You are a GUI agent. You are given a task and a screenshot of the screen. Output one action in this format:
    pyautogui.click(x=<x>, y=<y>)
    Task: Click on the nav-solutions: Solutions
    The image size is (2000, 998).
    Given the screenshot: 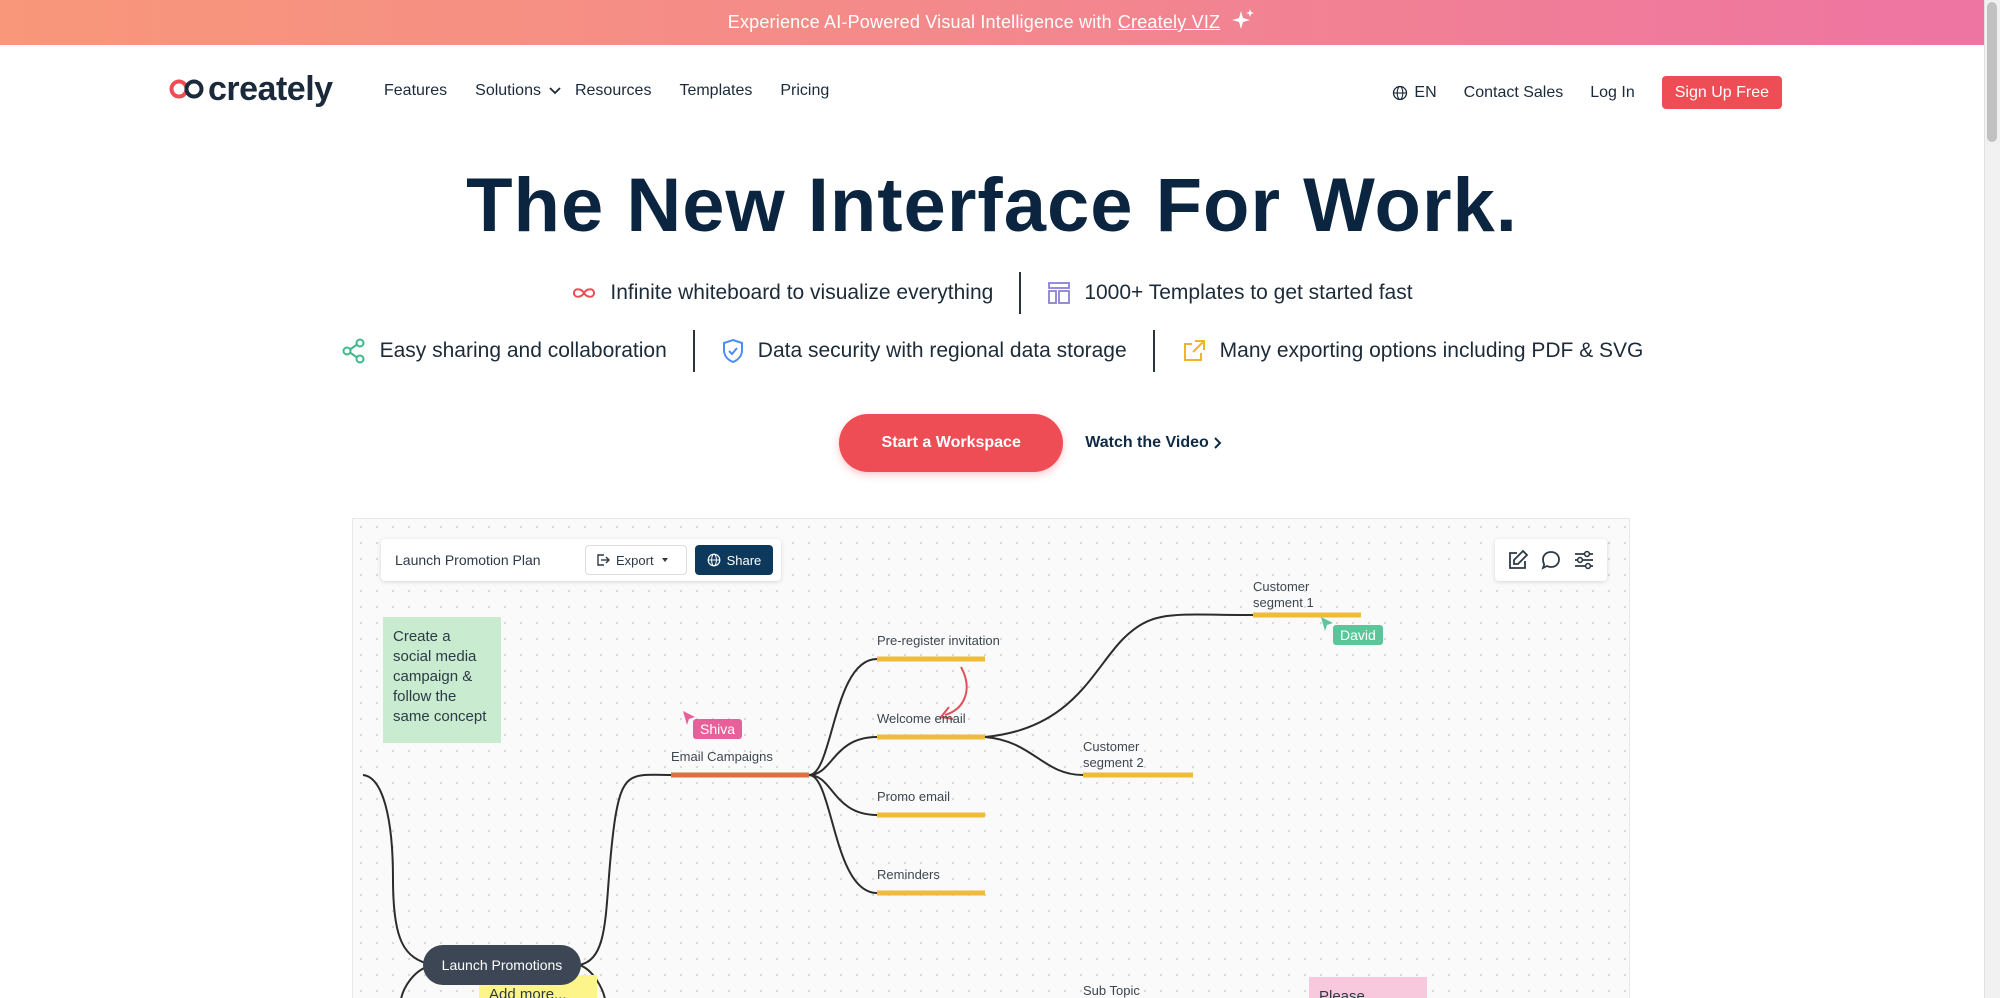 What is the action you would take?
    pyautogui.click(x=518, y=91)
    